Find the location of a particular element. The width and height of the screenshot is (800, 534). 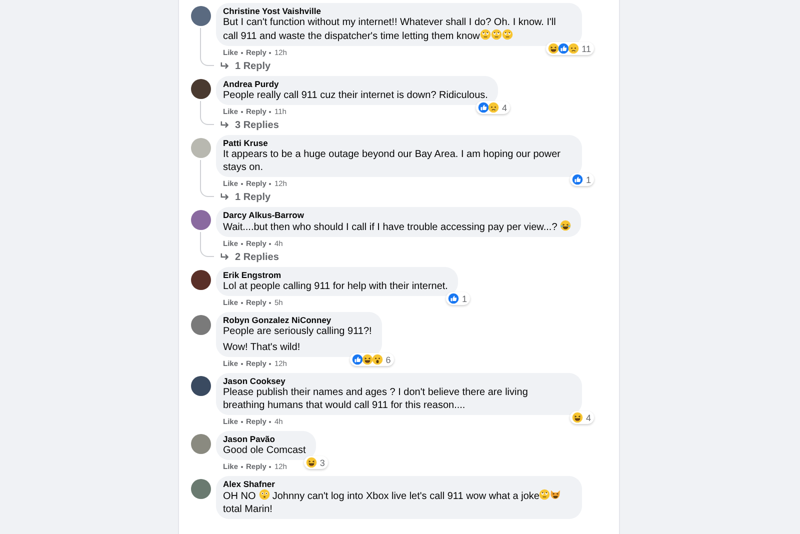

view-replies-link: 3 Replies is located at coordinates (257, 125).